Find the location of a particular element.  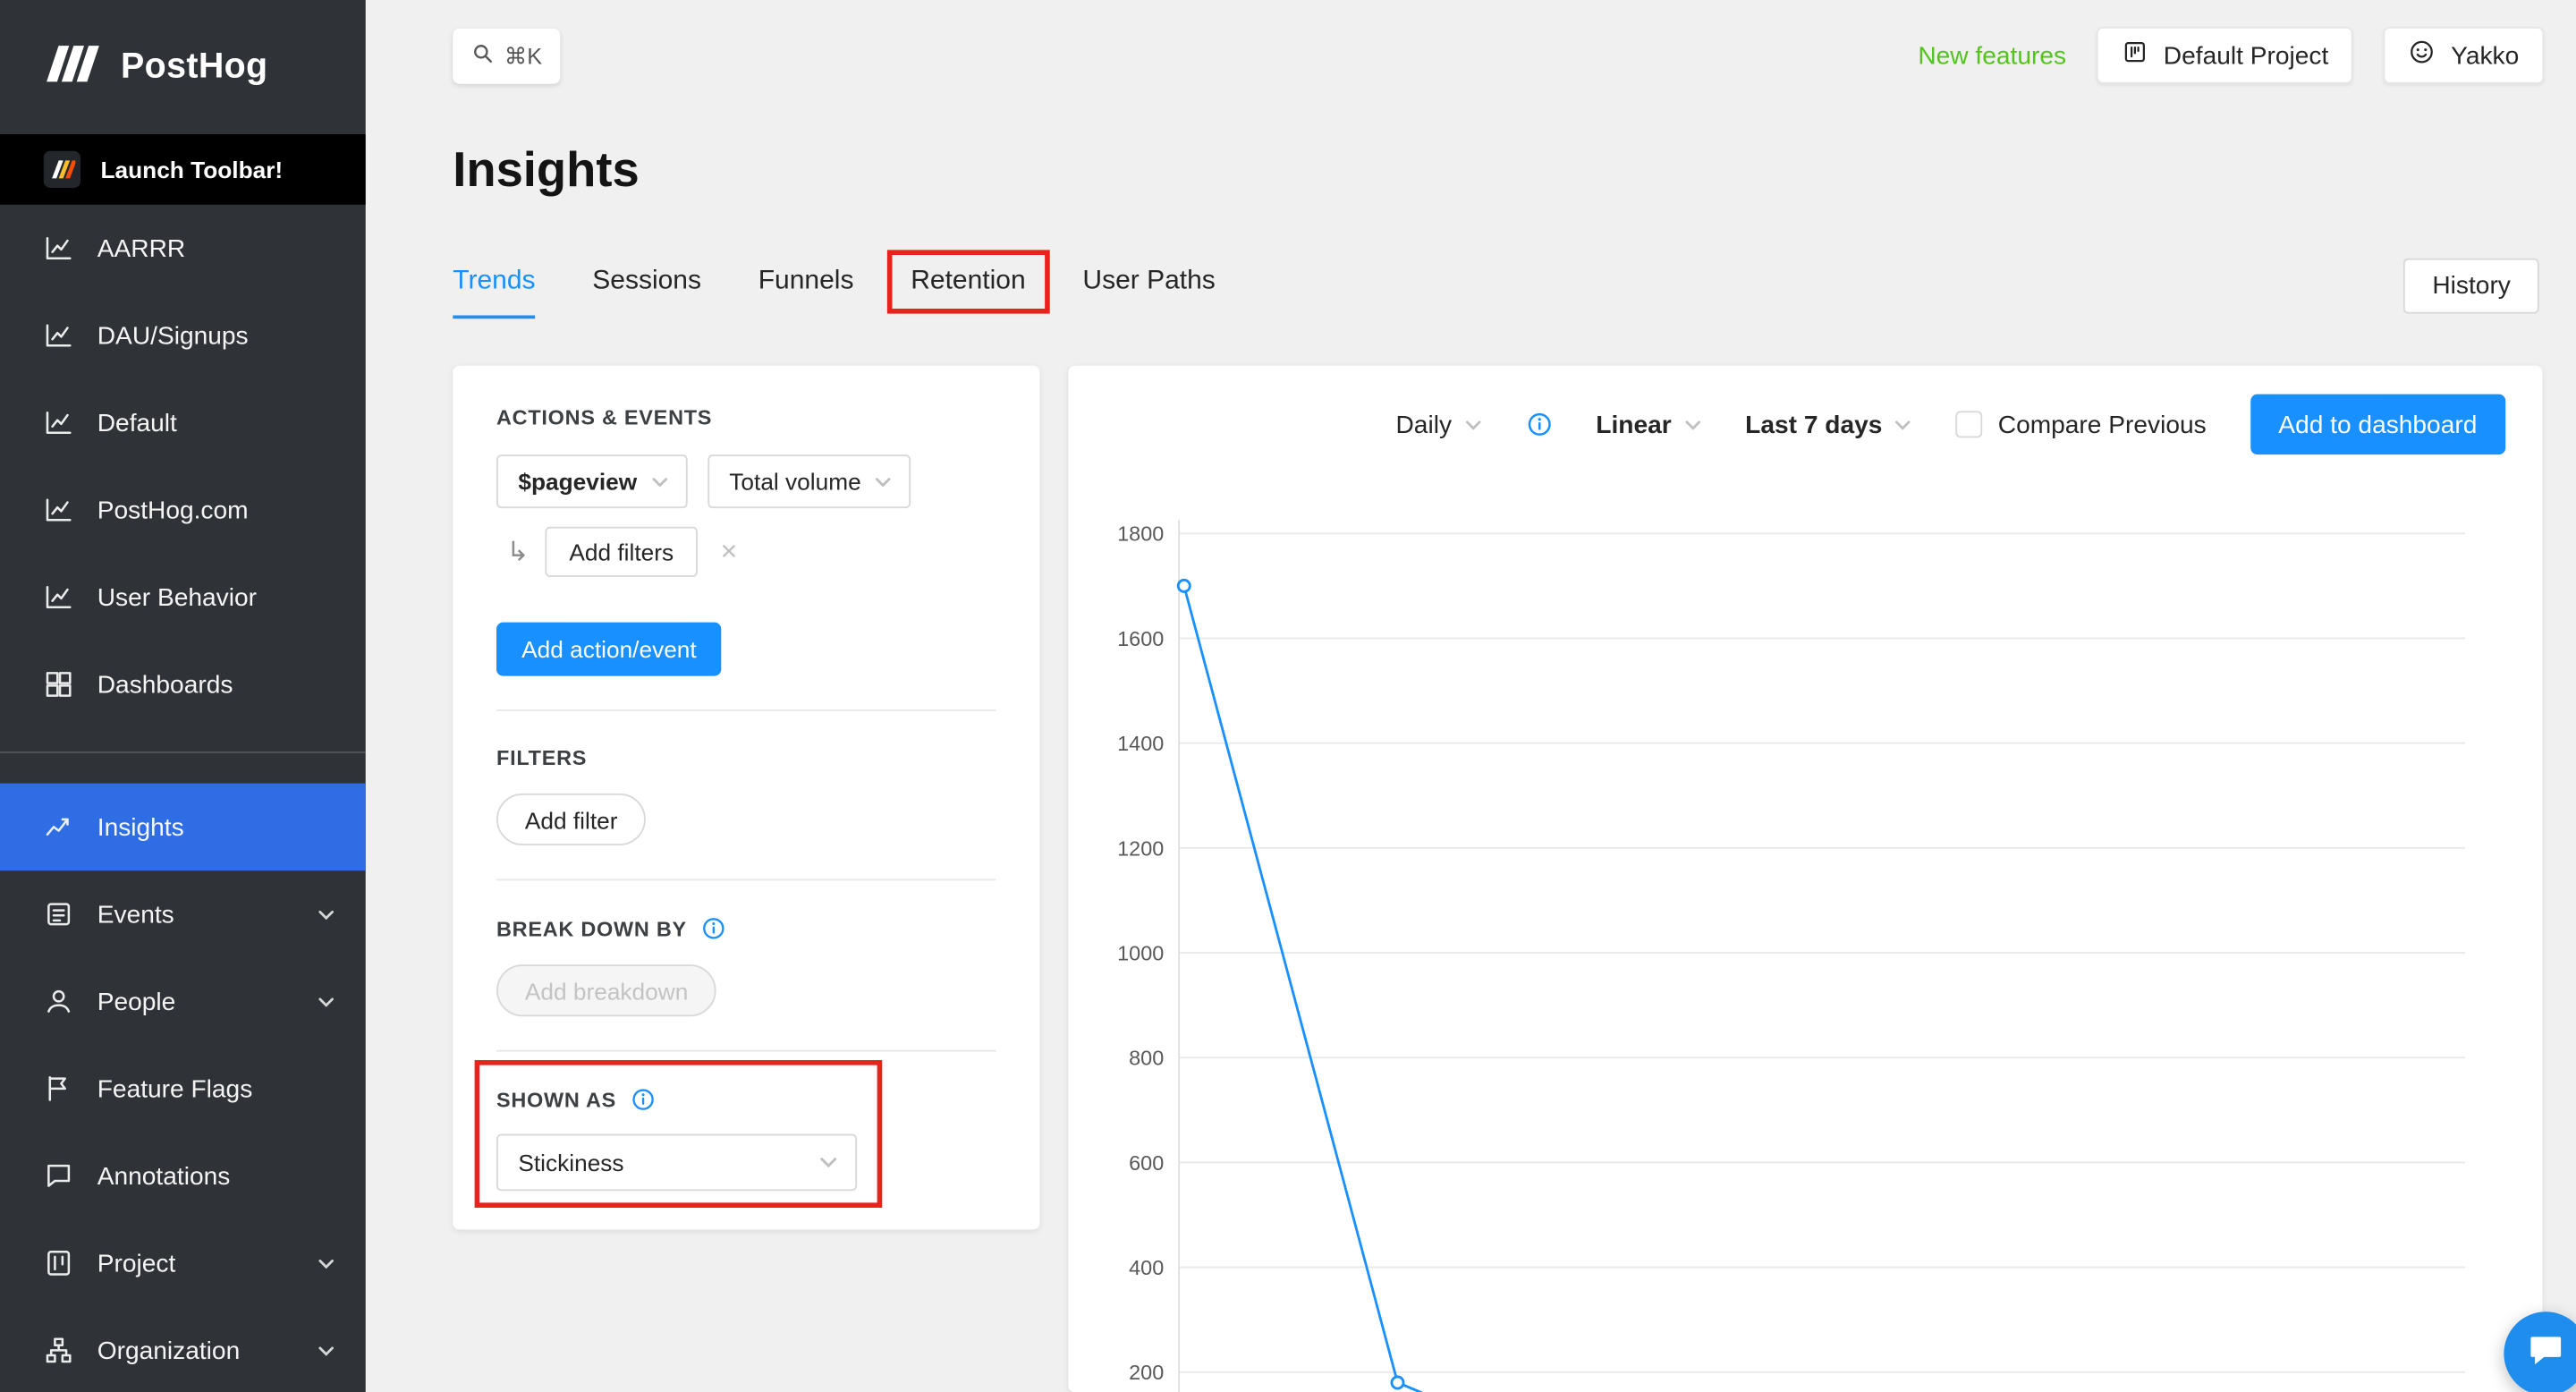

shown-as-heading: SHOWN AS is located at coordinates (746, 1099).